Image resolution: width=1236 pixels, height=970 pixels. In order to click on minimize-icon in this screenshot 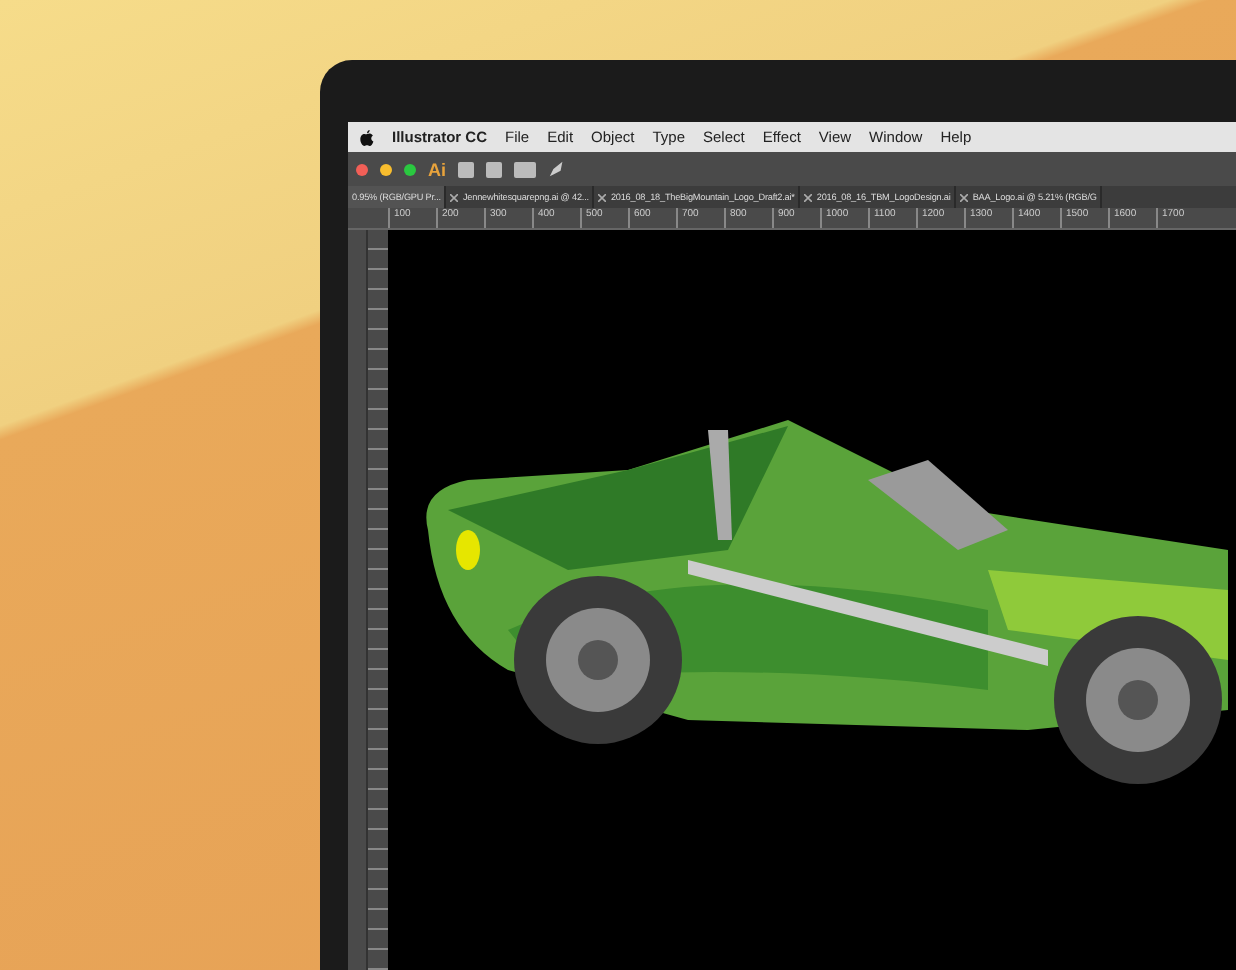, I will do `click(386, 169)`.